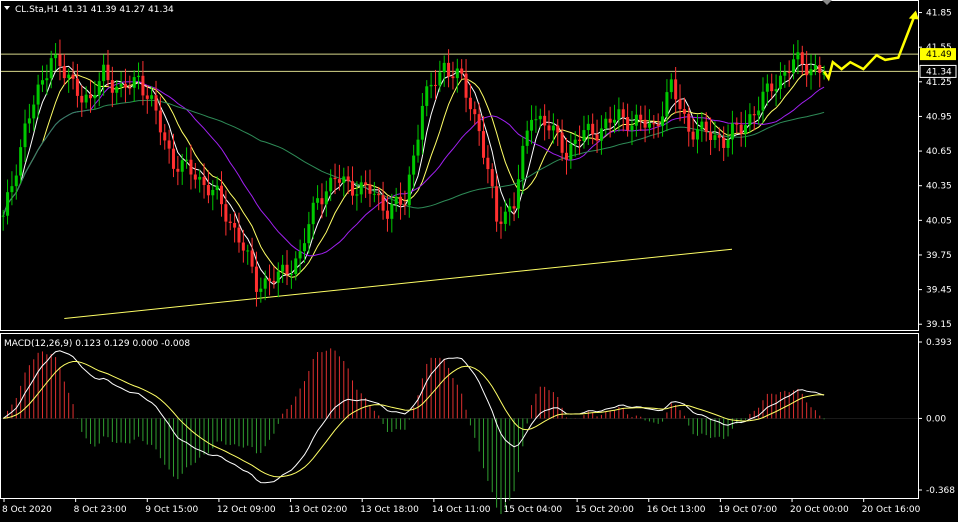 Image resolution: width=958 pixels, height=522 pixels. What do you see at coordinates (27, 510) in the screenshot?
I see `time-tick-label: 8 Oct 2020` at bounding box center [27, 510].